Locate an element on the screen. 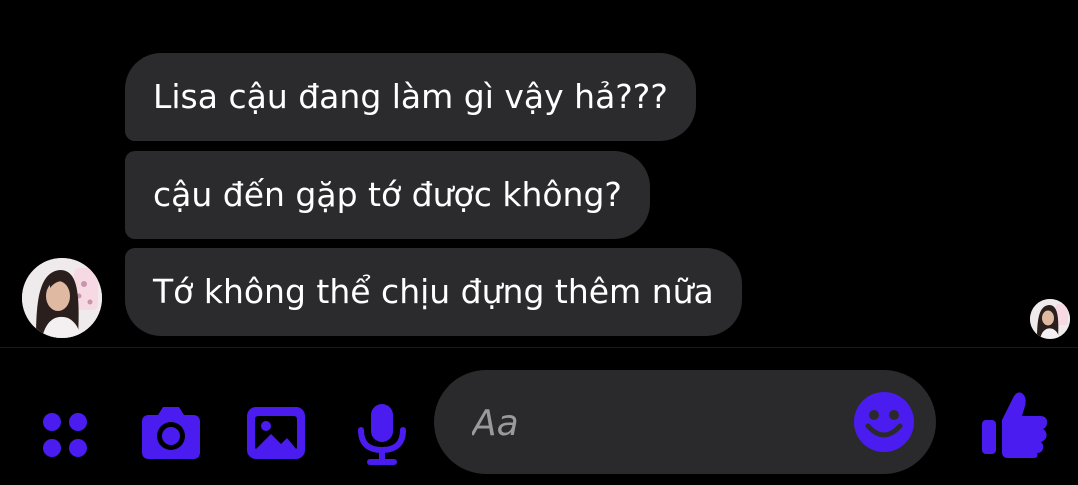 This screenshot has height=485, width=1078. message-input-container is located at coordinates (685, 422).